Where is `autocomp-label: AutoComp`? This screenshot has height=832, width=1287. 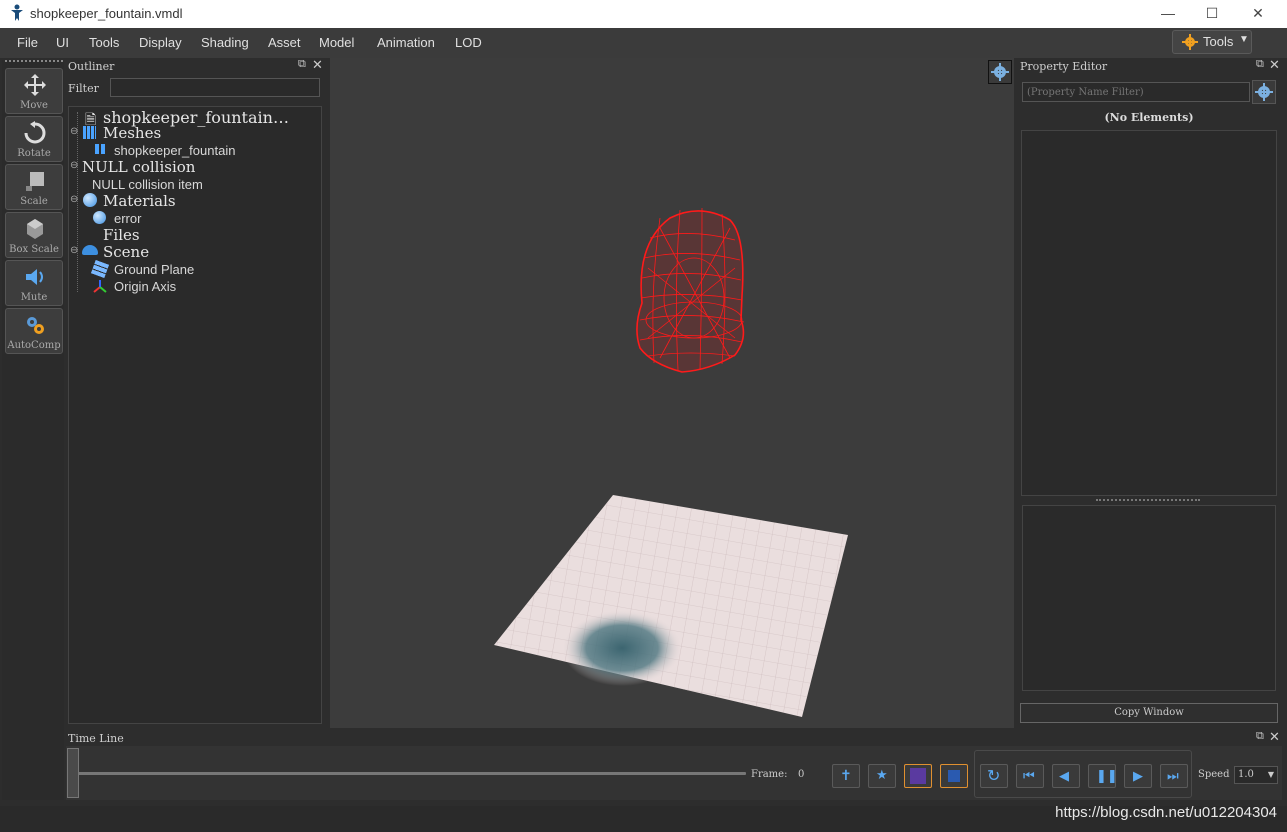 autocomp-label: AutoComp is located at coordinates (34, 345).